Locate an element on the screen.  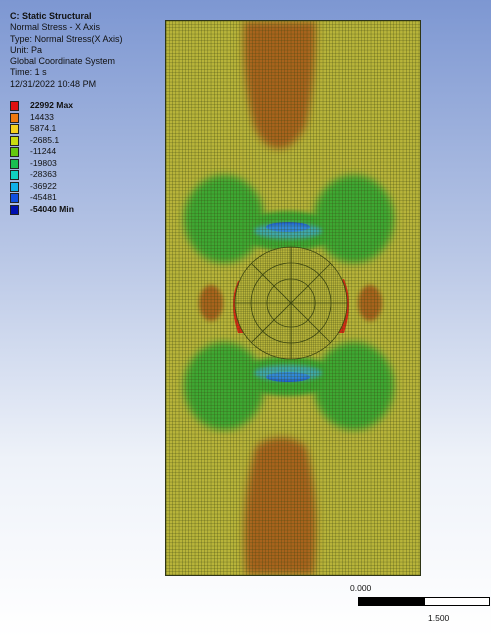
scale-bar: 0.000 1.500 is located at coordinates (420, 603).